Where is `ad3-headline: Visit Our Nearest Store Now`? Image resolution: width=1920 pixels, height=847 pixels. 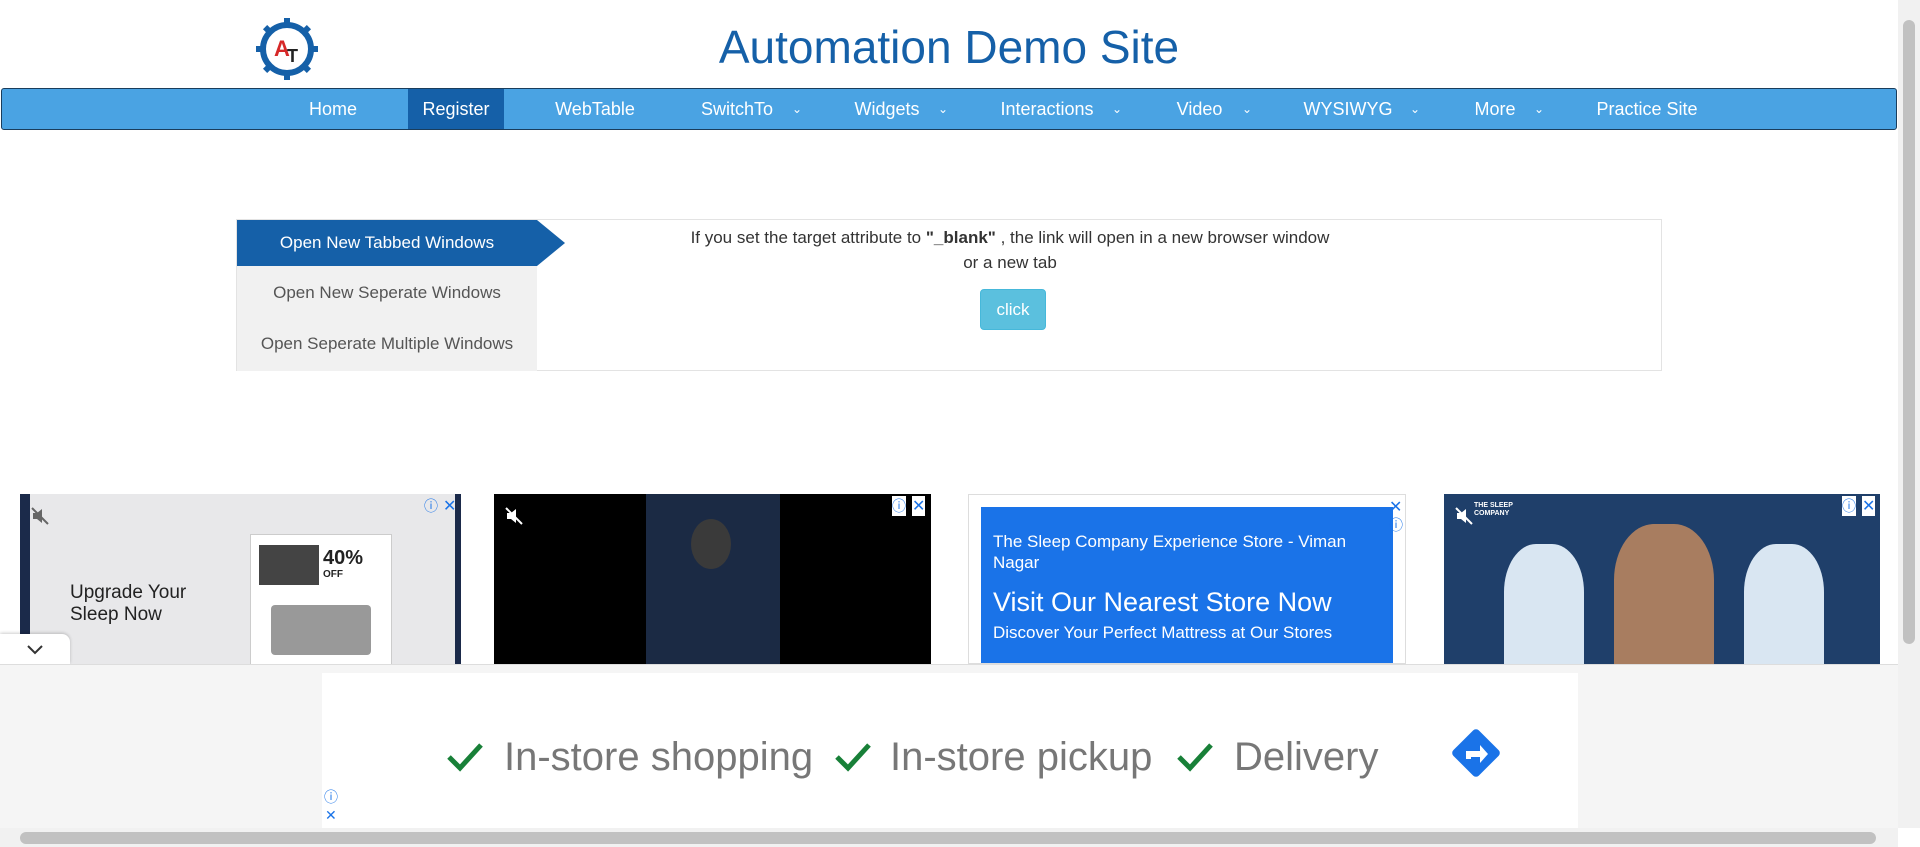 ad3-headline: Visit Our Nearest Store Now is located at coordinates (1162, 602).